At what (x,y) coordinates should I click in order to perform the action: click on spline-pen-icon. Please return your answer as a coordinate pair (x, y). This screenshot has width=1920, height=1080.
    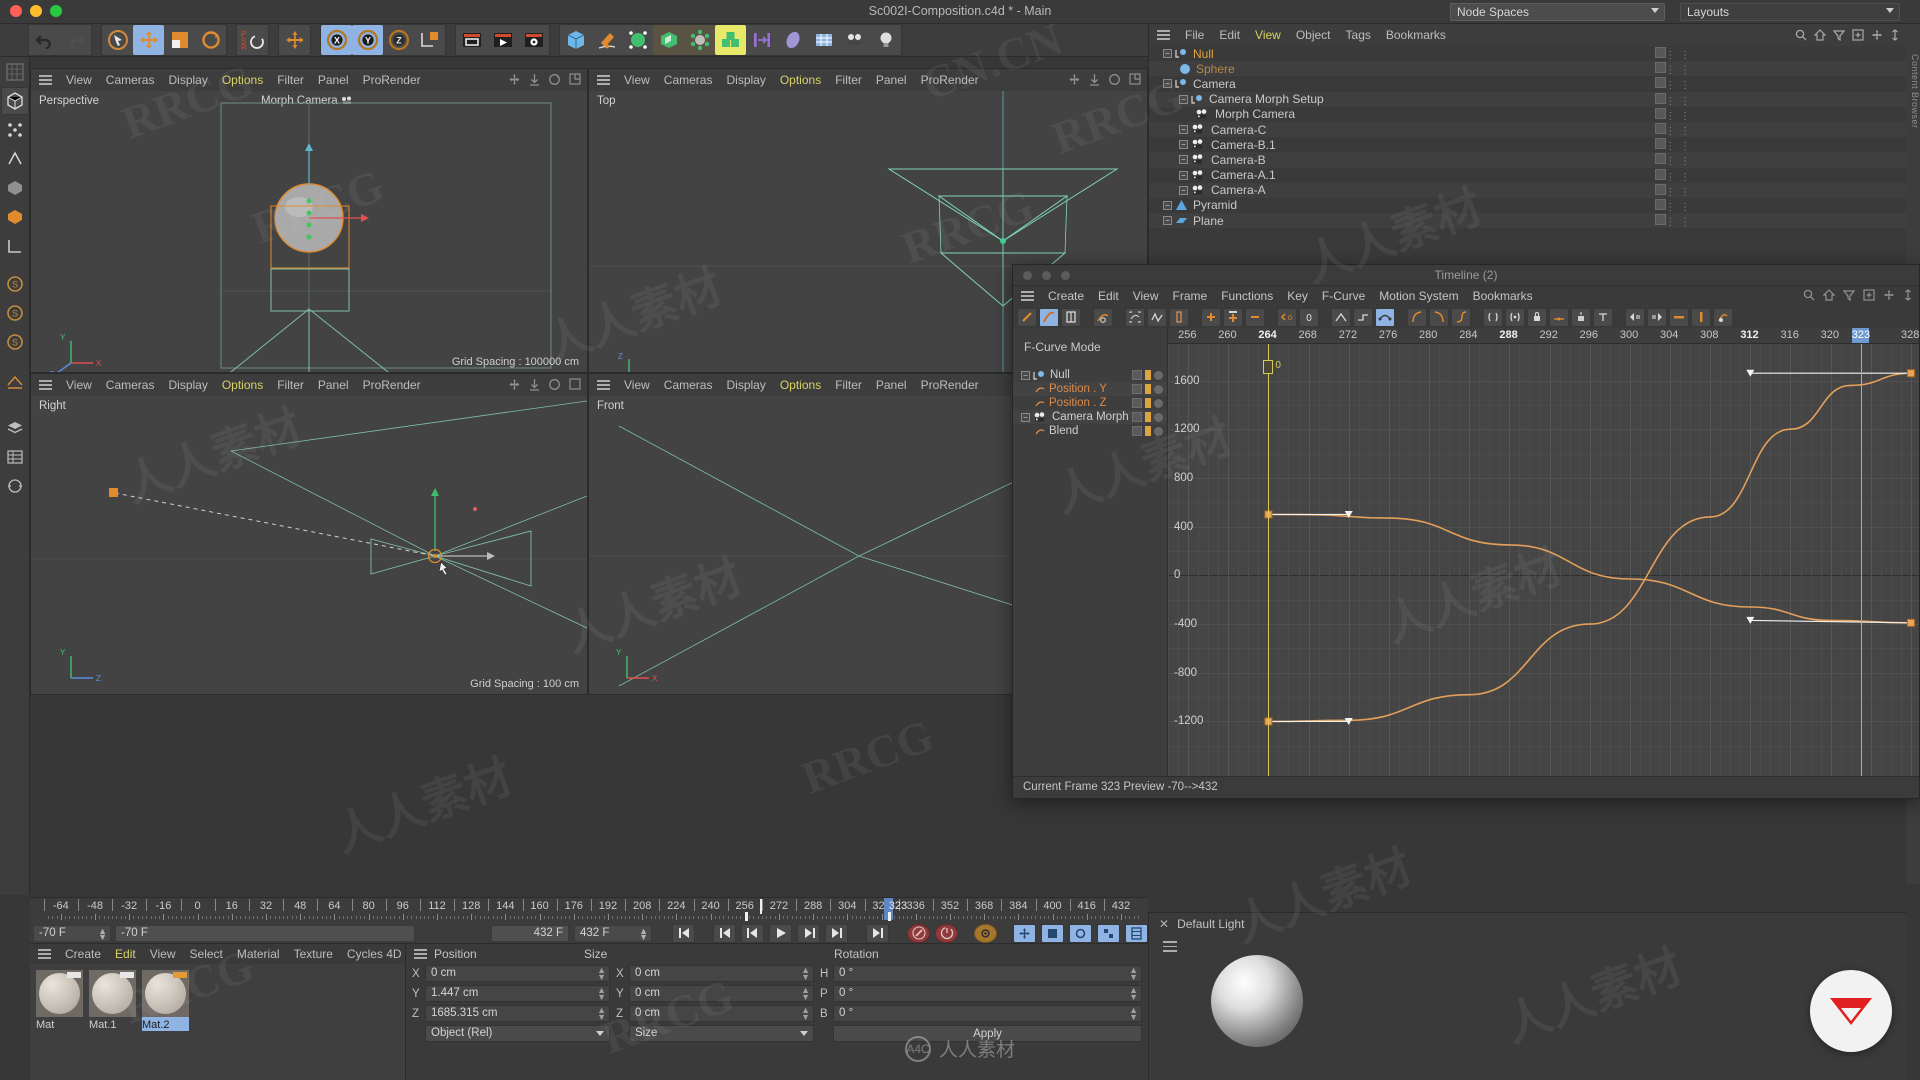
    Looking at the image, I should click on (606, 40).